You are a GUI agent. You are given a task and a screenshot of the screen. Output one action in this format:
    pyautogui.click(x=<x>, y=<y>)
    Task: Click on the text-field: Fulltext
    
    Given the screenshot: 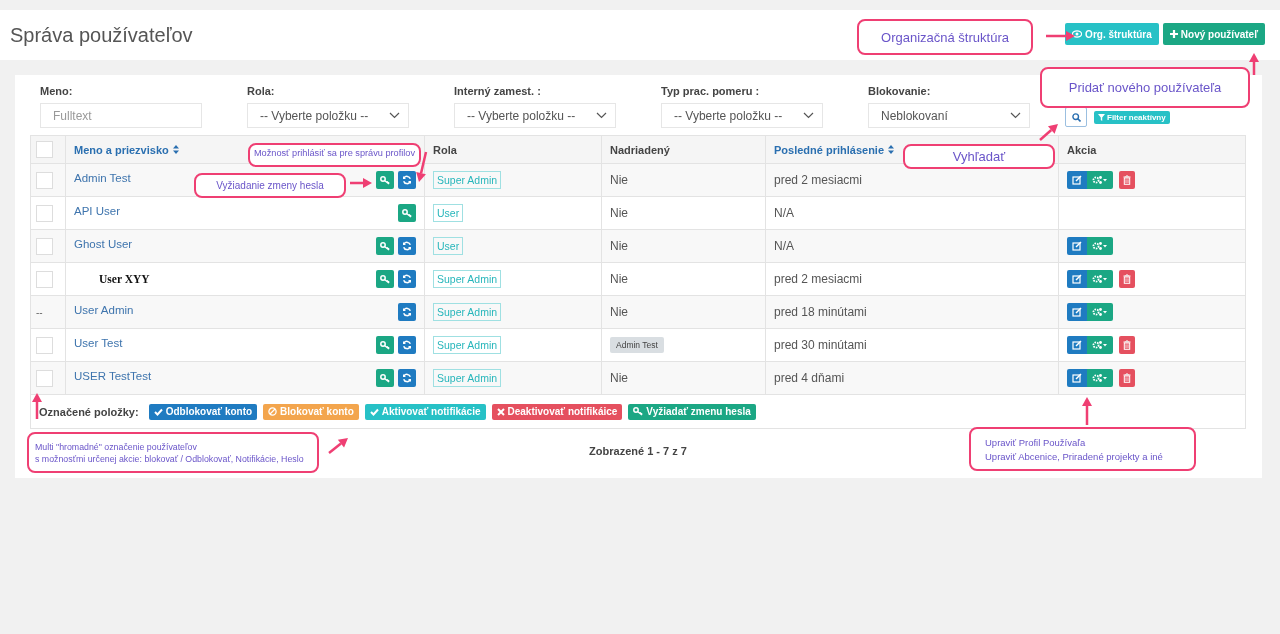 What is the action you would take?
    pyautogui.click(x=121, y=115)
    